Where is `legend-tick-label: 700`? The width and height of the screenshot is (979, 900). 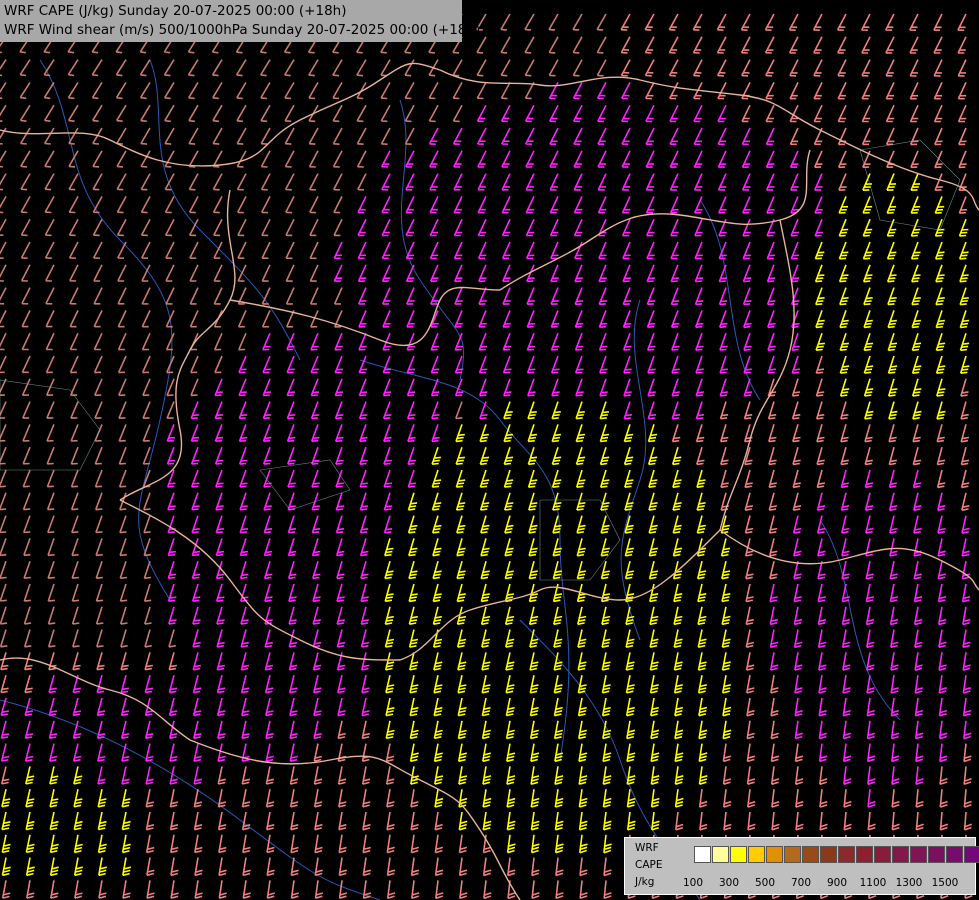 legend-tick-label: 700 is located at coordinates (801, 883).